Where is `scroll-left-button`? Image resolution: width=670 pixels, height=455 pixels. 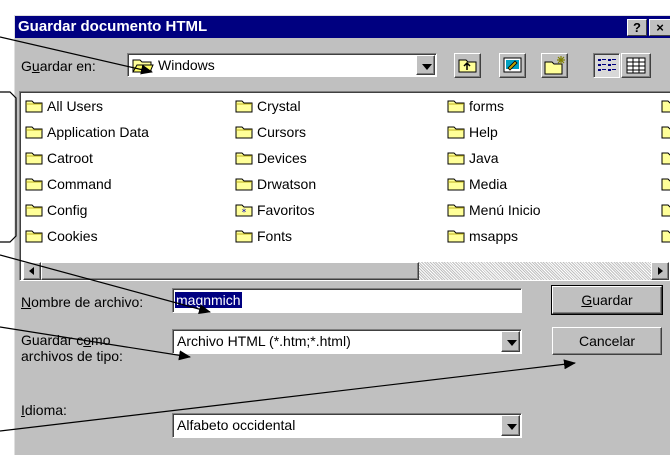
scroll-left-button is located at coordinates (32, 271).